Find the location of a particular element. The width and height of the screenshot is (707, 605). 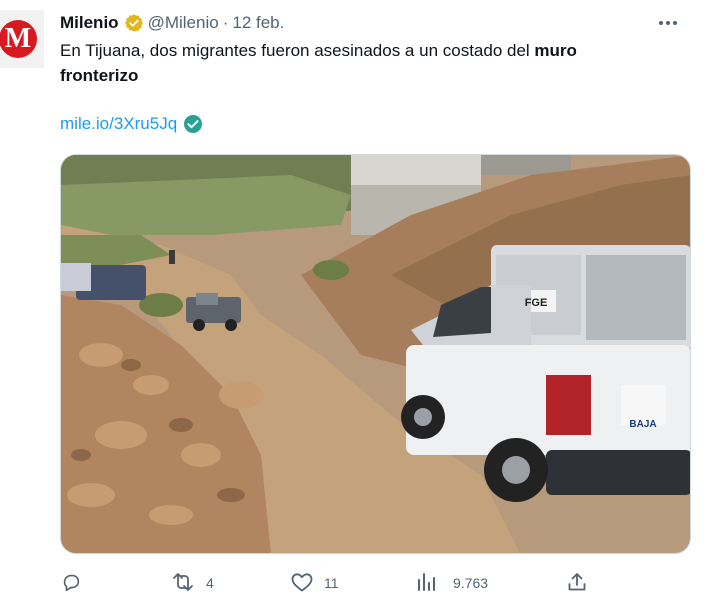

milenio-logo: M is located at coordinates (18, 39).